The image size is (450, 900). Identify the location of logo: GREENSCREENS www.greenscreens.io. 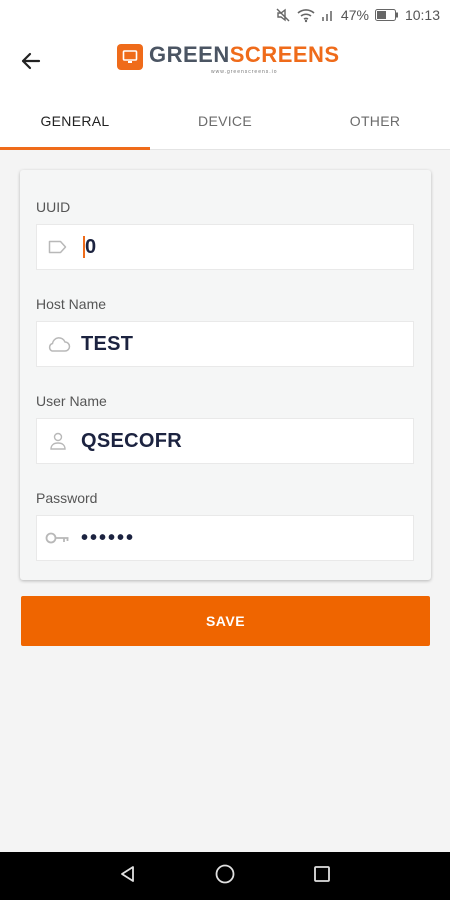
(228, 62).